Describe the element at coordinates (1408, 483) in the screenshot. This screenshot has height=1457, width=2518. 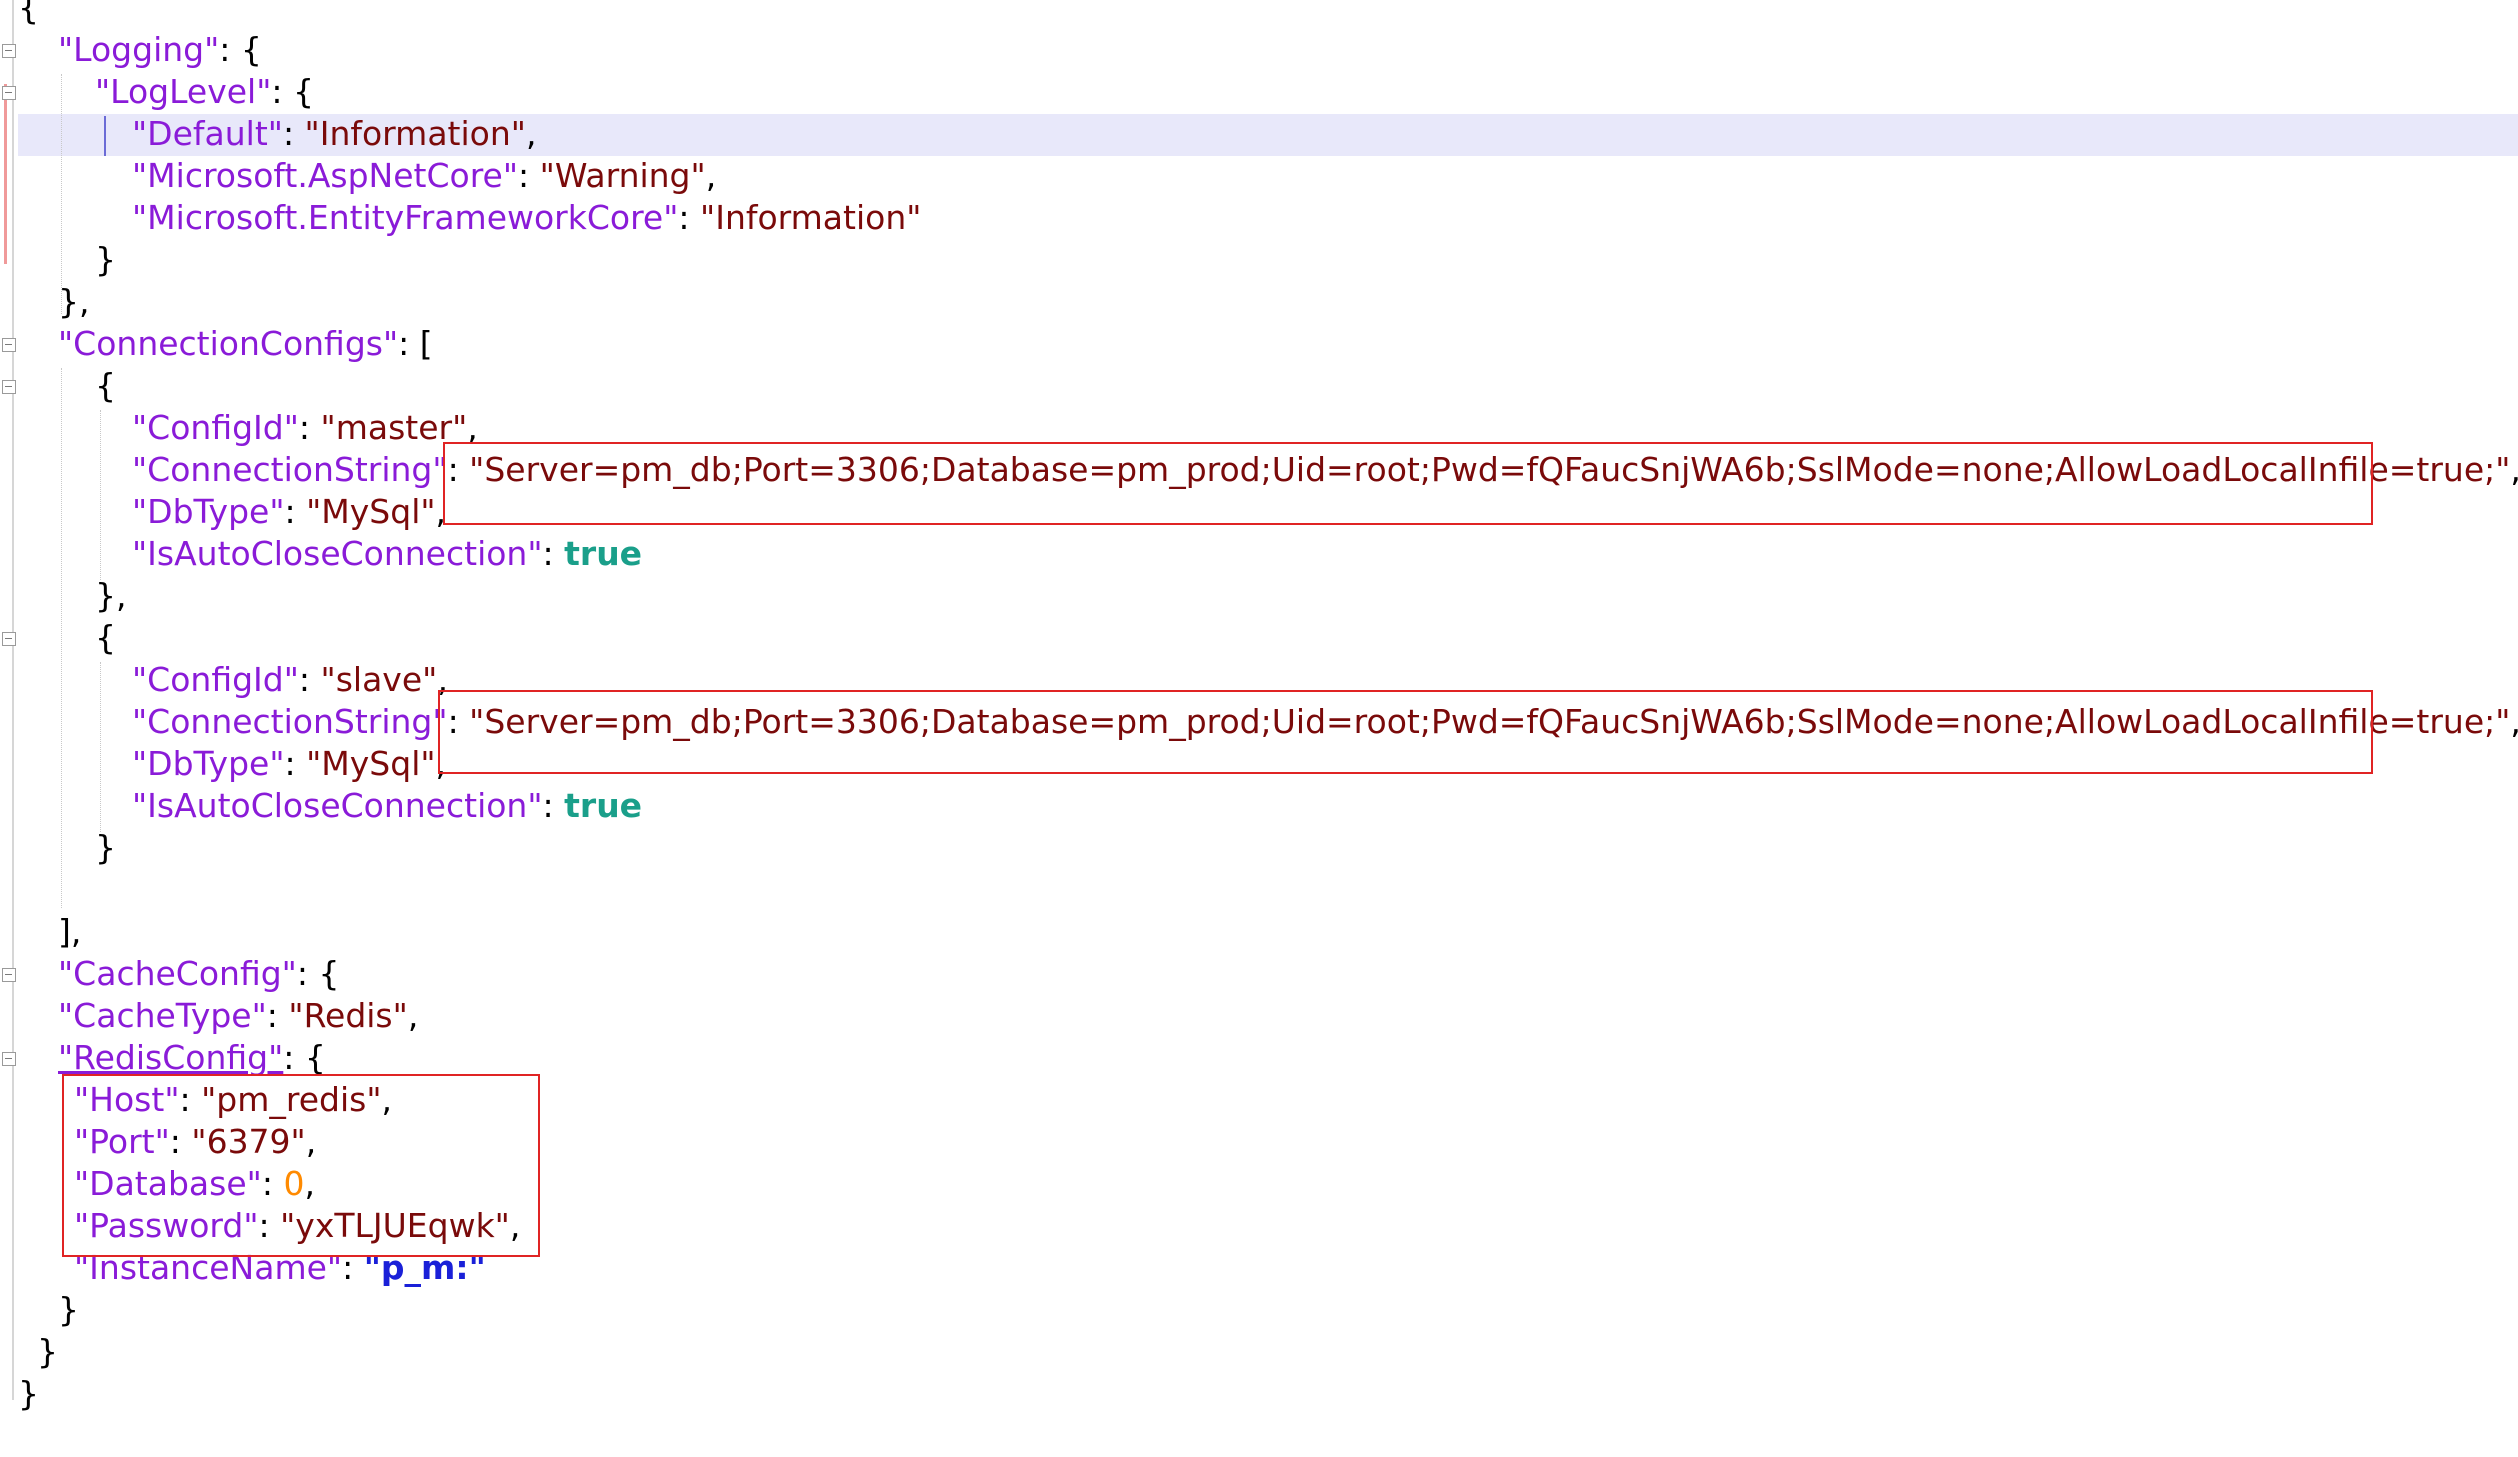
I see `highlight-master-connection-string` at that location.